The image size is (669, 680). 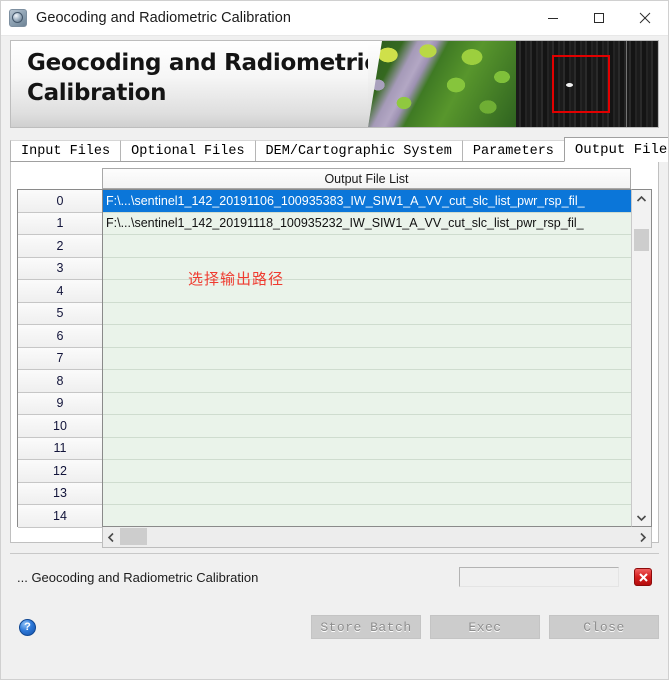 I want to click on window-controls, so click(x=599, y=18).